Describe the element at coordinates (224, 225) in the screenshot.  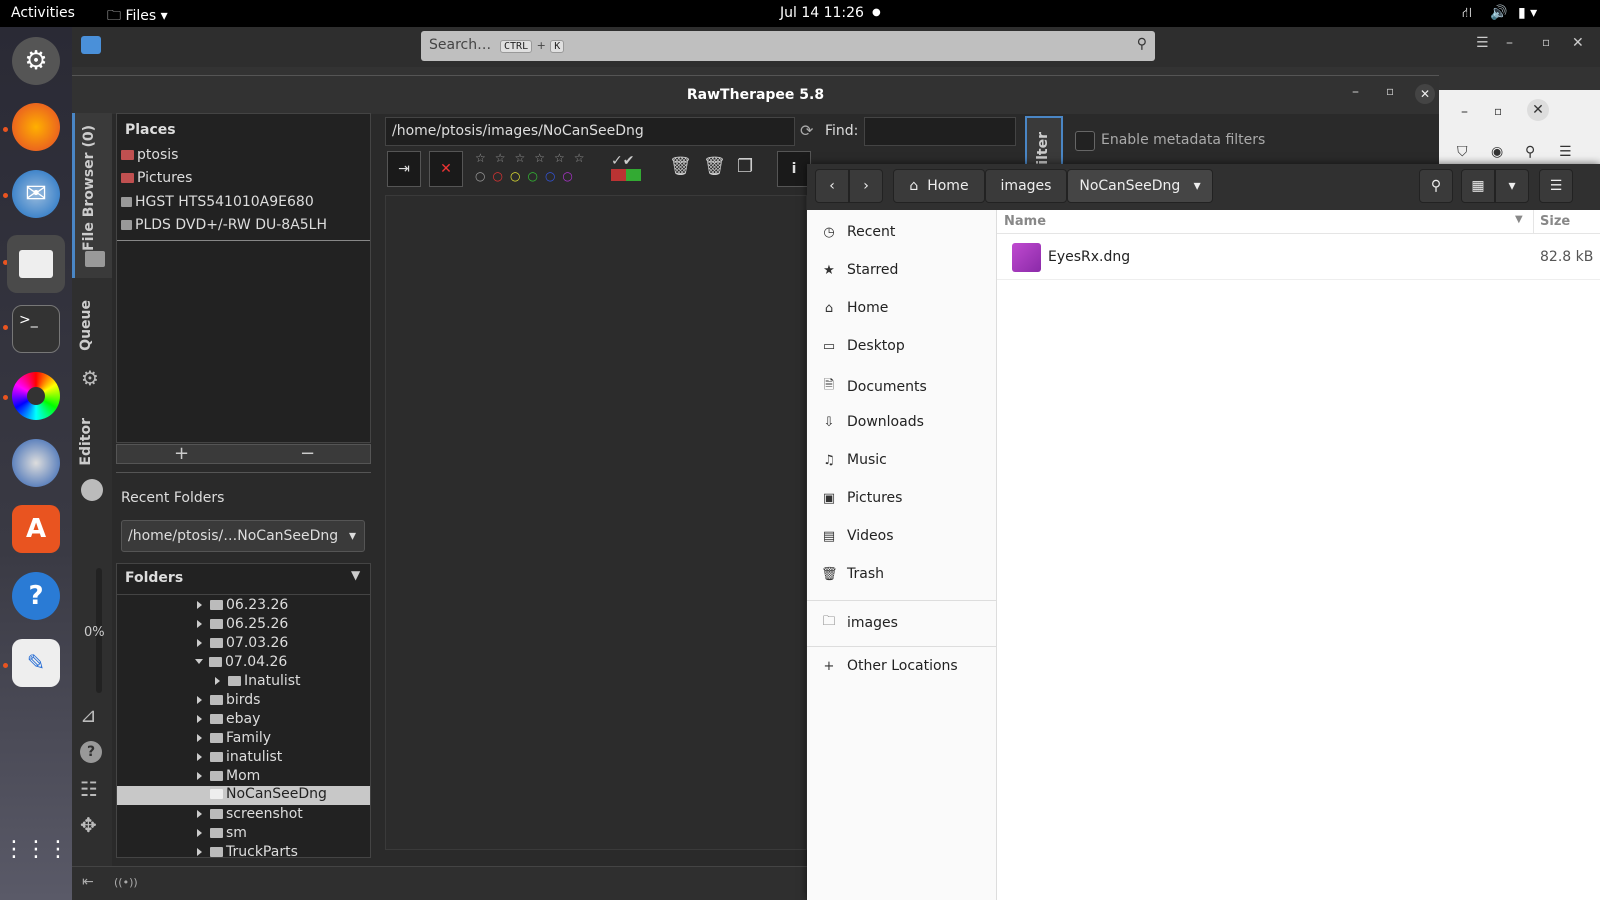
I see `place-item: PLDS DVD+/-RW DU-8A5LH` at that location.